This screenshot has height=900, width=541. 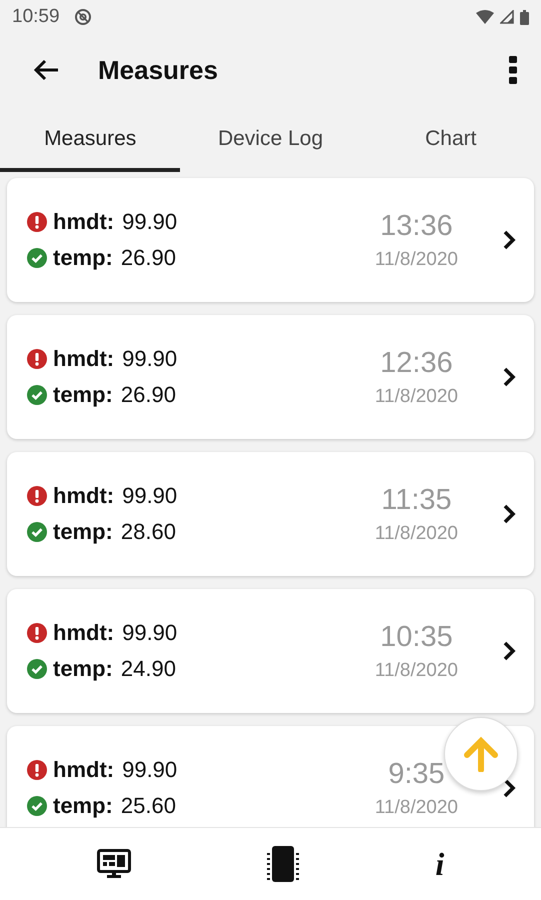 What do you see at coordinates (270, 240) in the screenshot?
I see `measure-card: hmdt: 99.90 temp: 26.90 13:36 11/8/2020` at bounding box center [270, 240].